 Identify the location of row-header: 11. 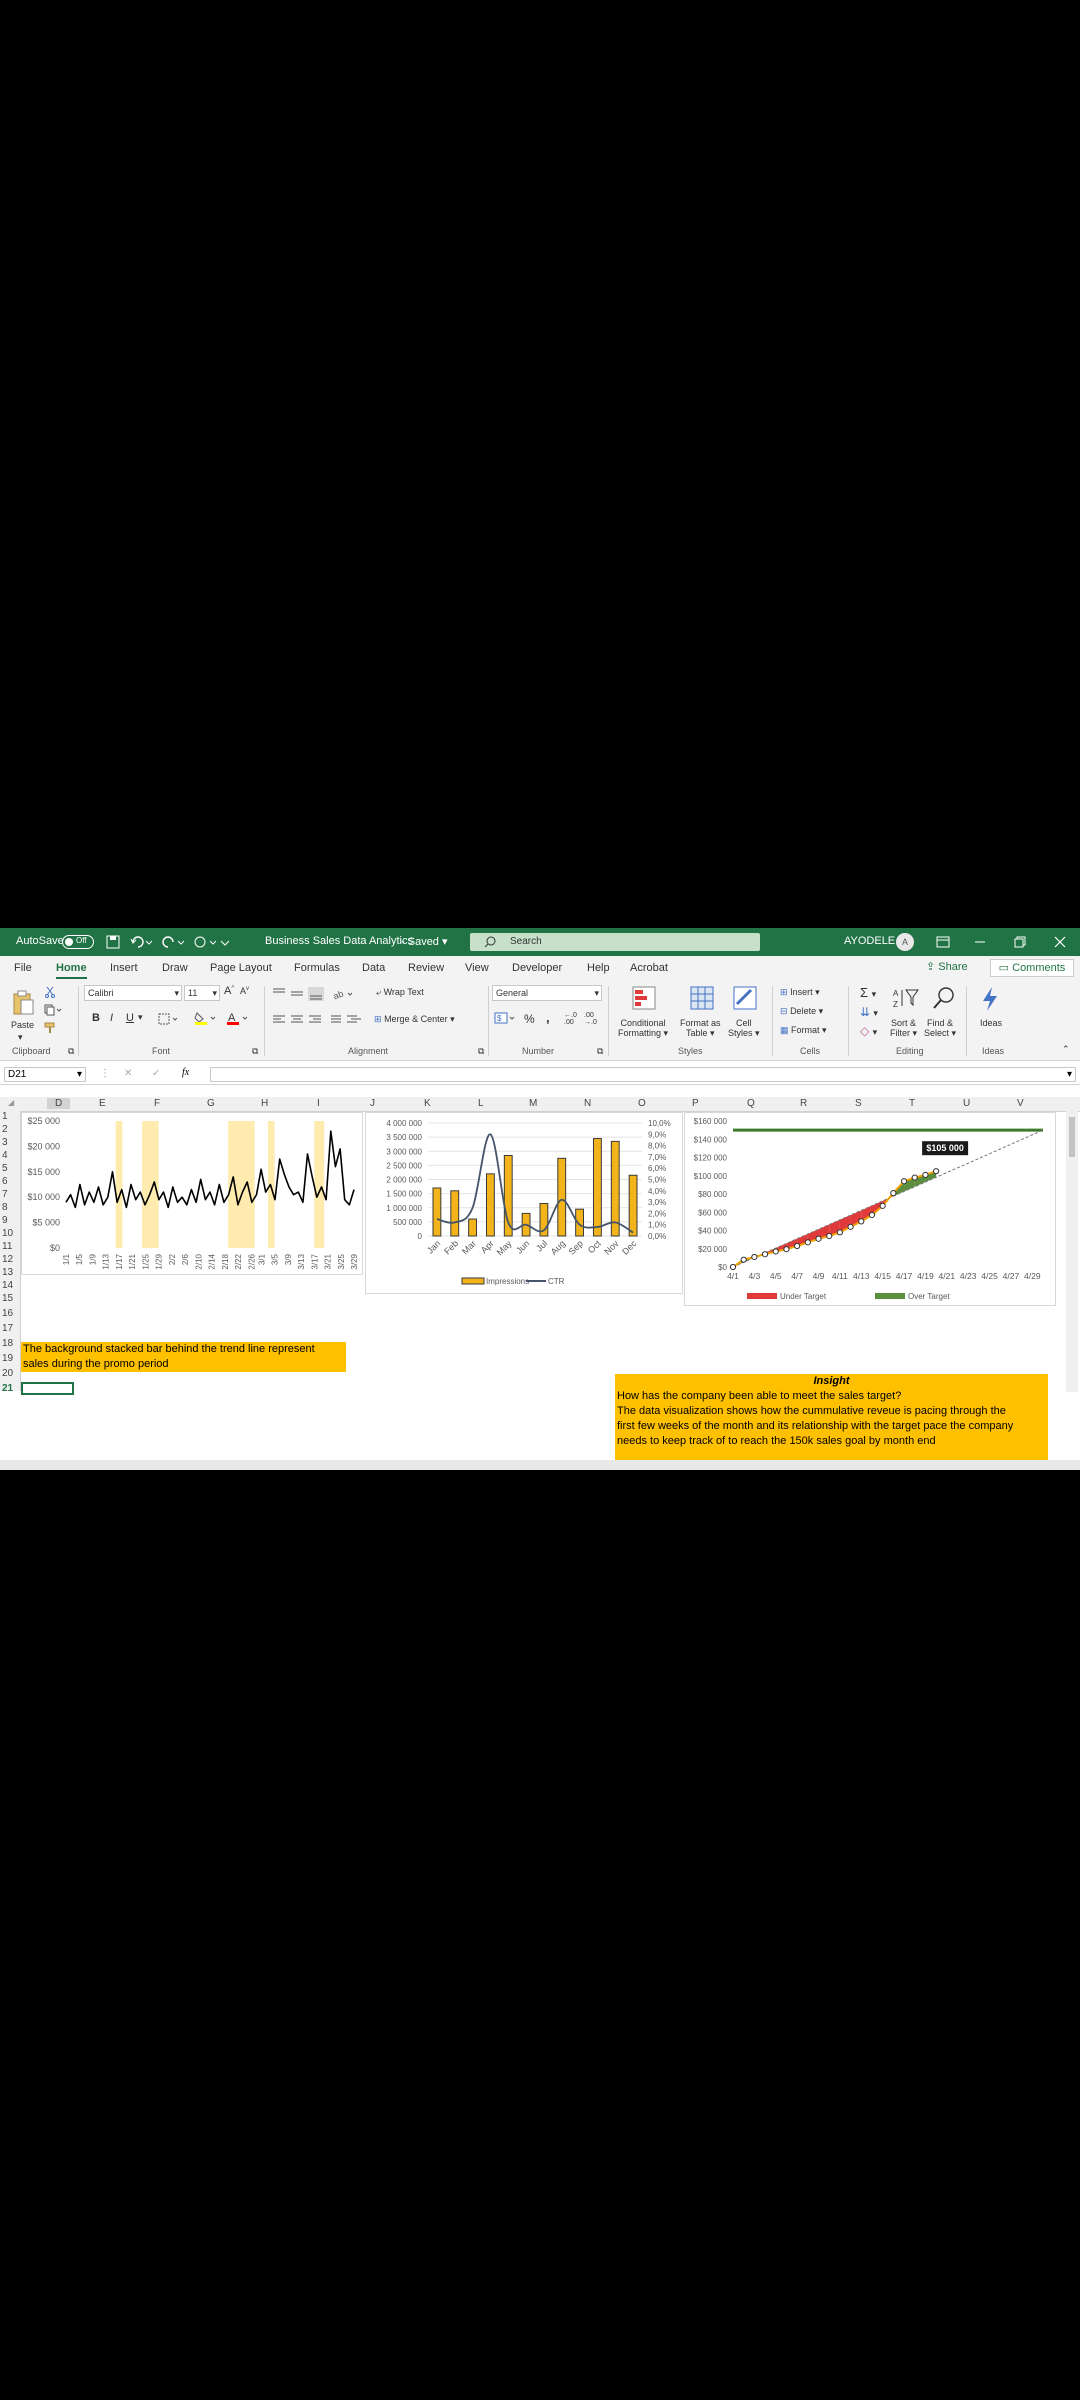
(7, 1246).